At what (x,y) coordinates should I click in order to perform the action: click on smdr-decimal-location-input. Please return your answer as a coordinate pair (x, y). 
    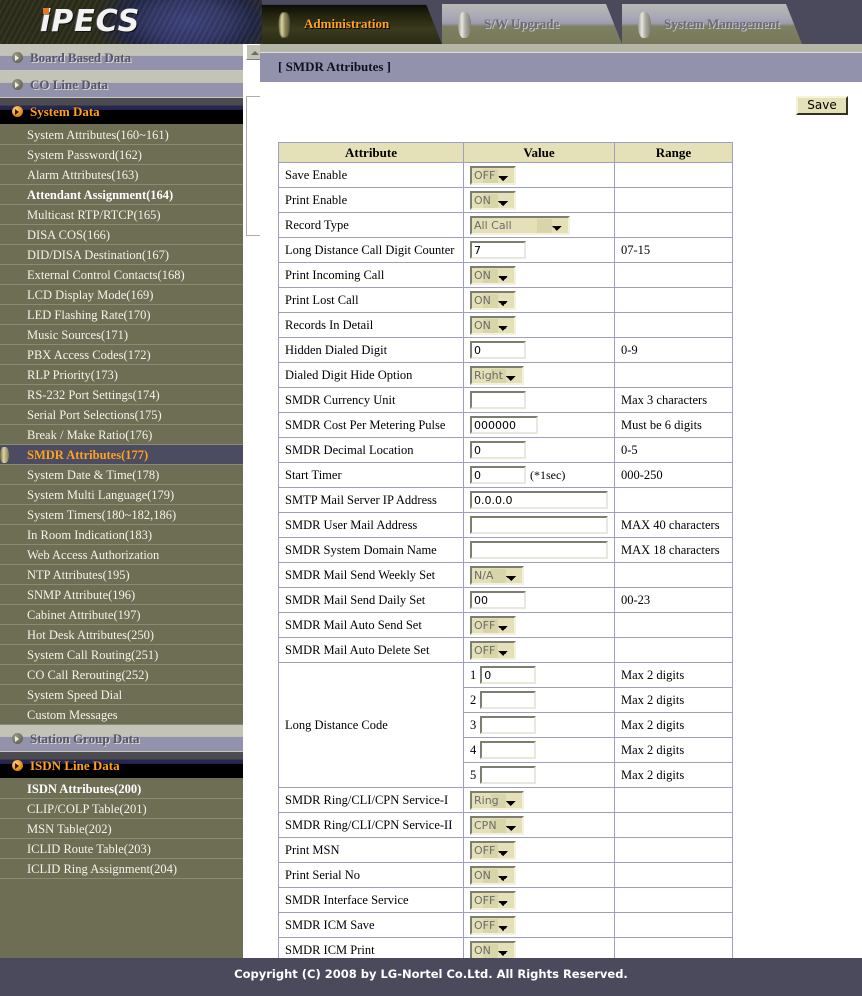
    Looking at the image, I should click on (498, 450).